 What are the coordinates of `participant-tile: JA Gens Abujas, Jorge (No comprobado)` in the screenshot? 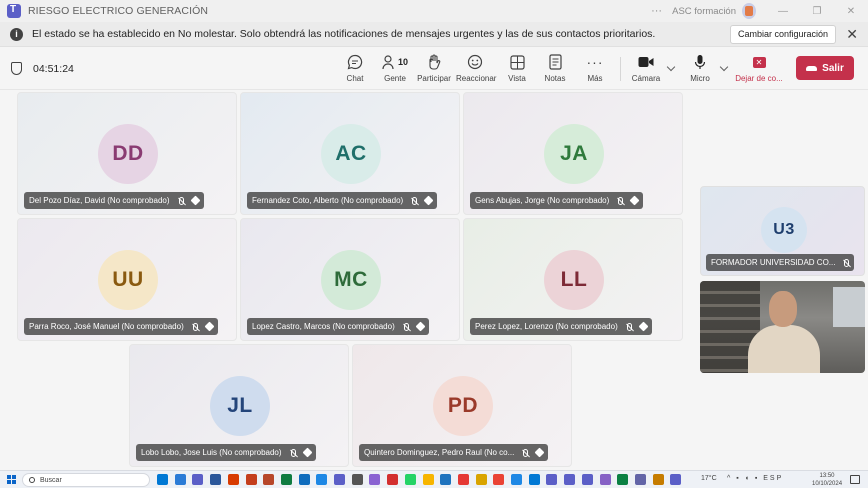 It's located at (573, 153).